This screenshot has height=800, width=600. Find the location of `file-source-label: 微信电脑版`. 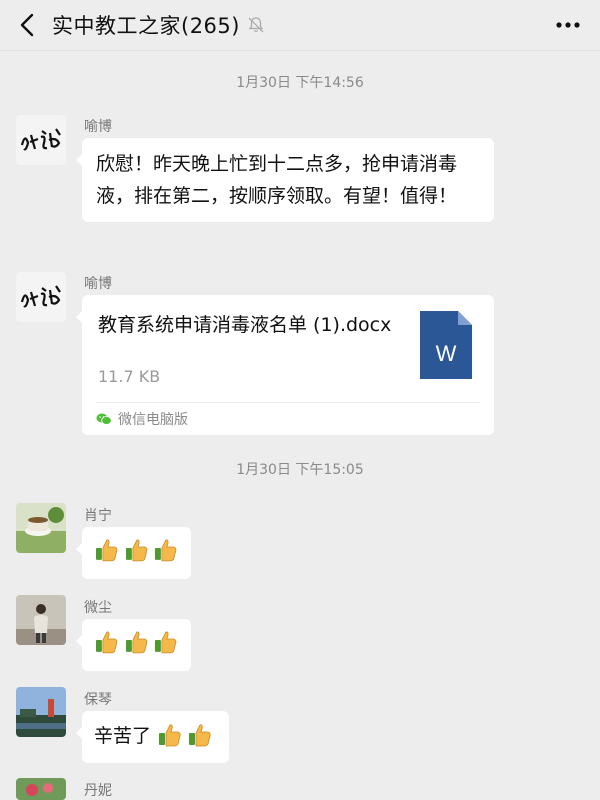

file-source-label: 微信电脑版 is located at coordinates (153, 420).